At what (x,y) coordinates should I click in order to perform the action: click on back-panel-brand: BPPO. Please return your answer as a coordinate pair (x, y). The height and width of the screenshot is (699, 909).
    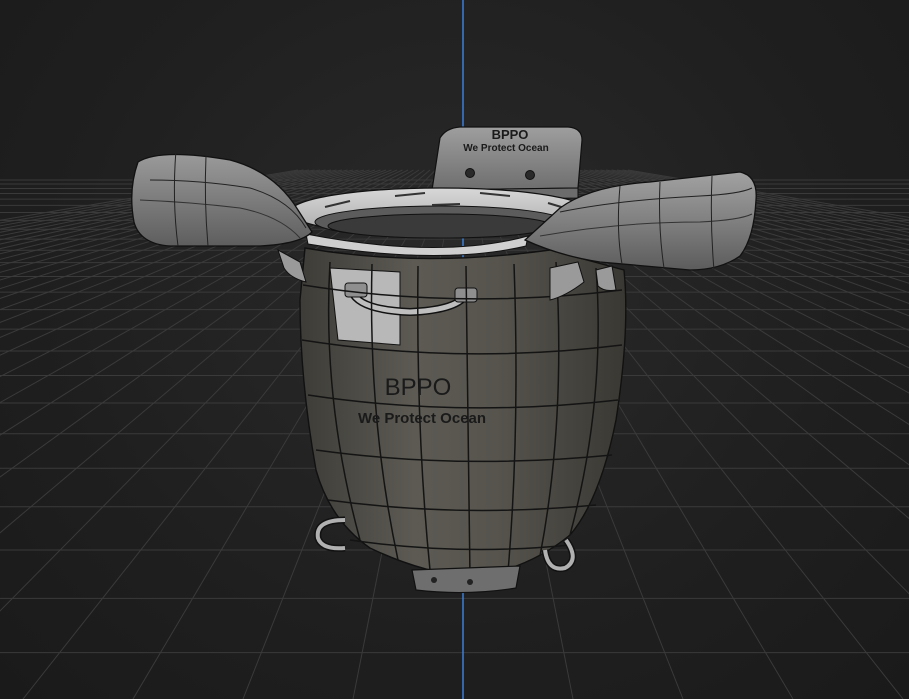
    Looking at the image, I should click on (510, 134).